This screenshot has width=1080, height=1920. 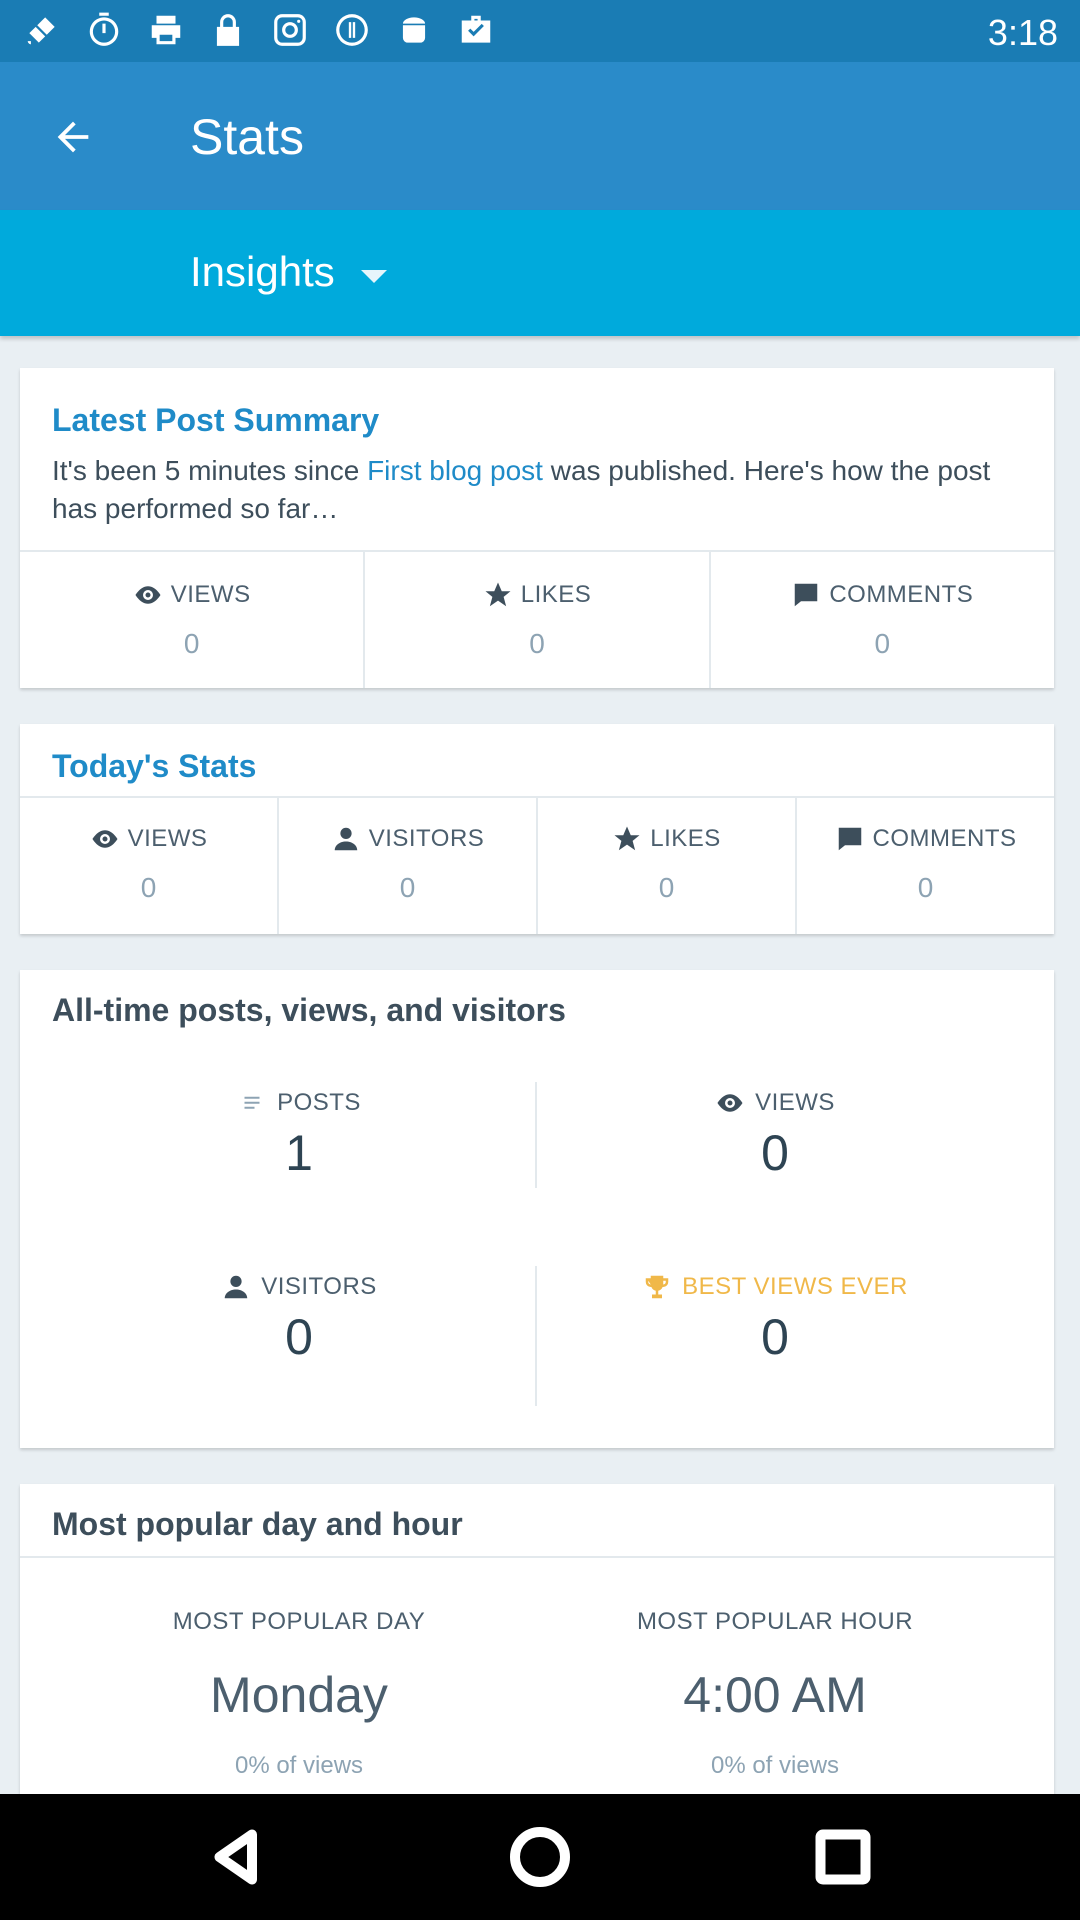 I want to click on posts-head: POSTS, so click(x=299, y=1103).